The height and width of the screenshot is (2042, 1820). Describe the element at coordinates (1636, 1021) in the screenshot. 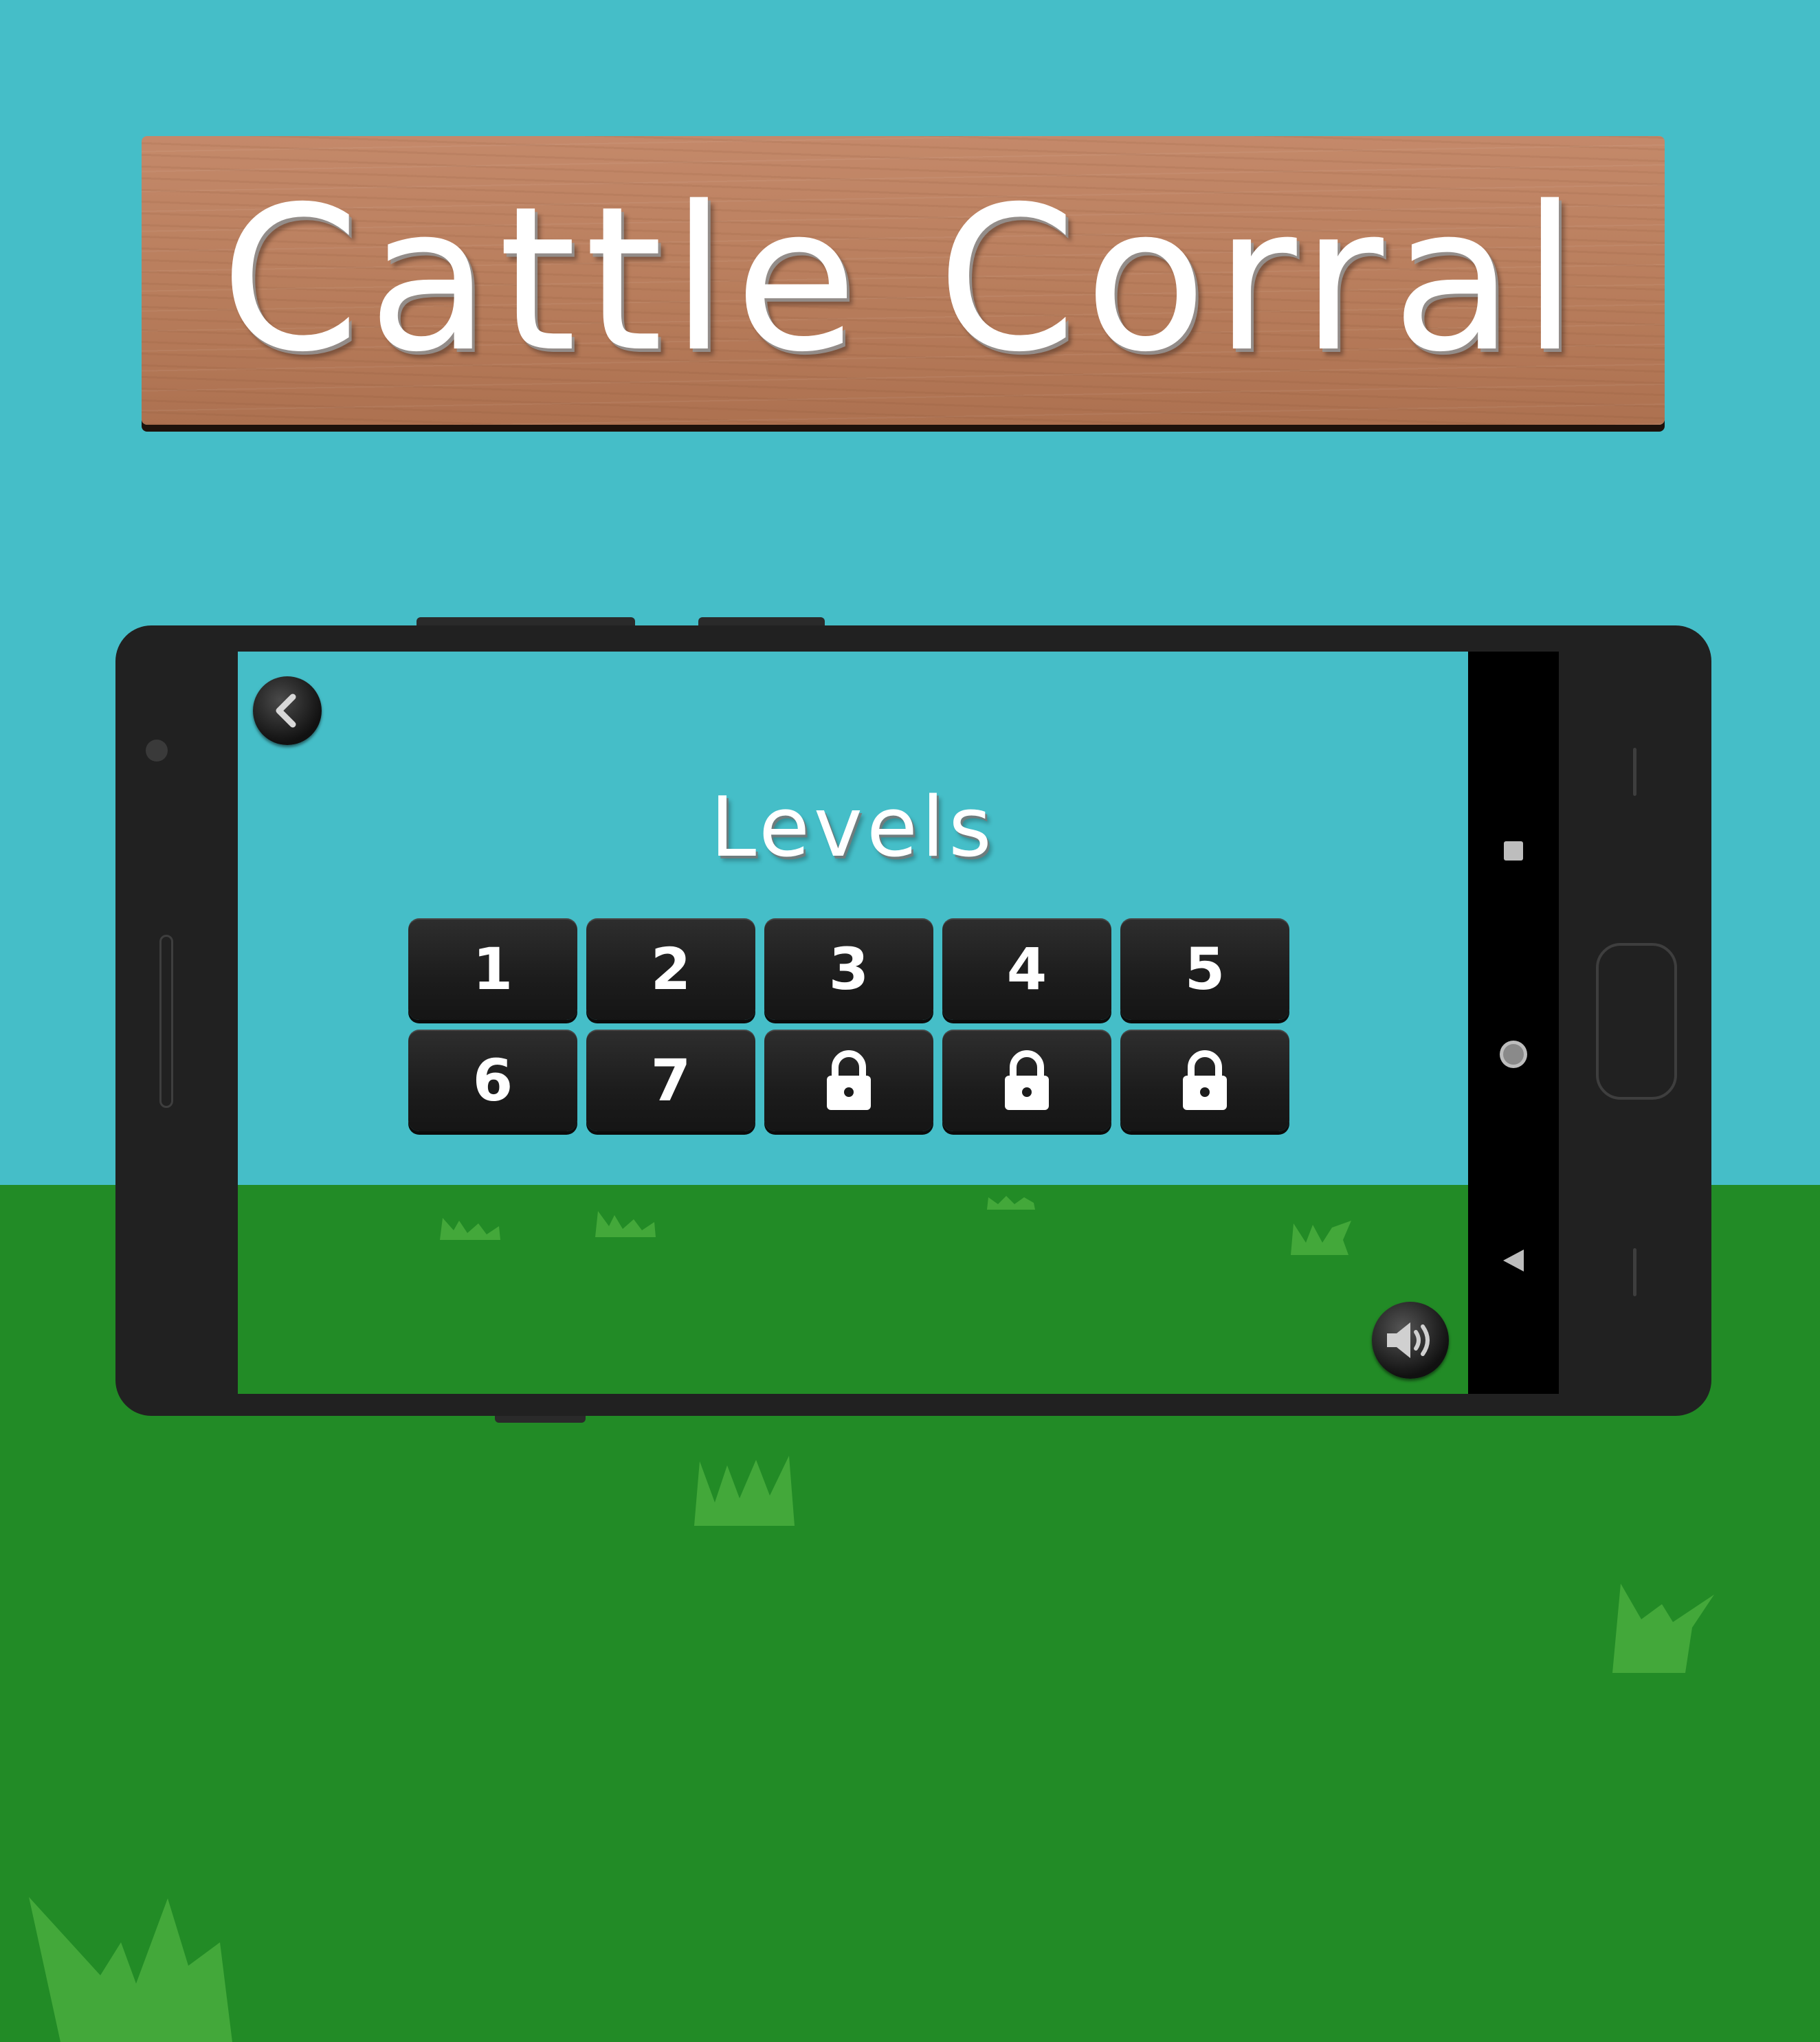

I see `phone-home-button` at that location.